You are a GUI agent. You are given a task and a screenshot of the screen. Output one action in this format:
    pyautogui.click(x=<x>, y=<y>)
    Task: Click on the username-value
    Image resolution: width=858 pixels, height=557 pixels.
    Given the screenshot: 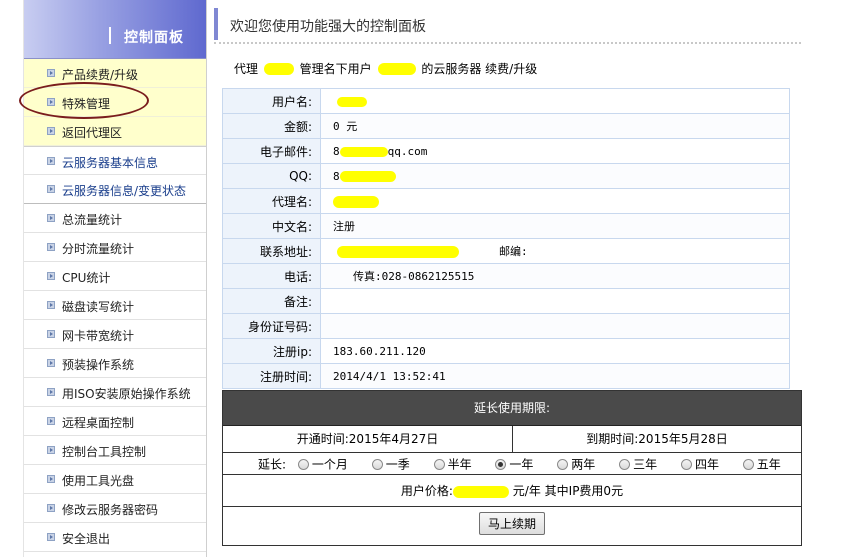 What is the action you would take?
    pyautogui.click(x=555, y=101)
    